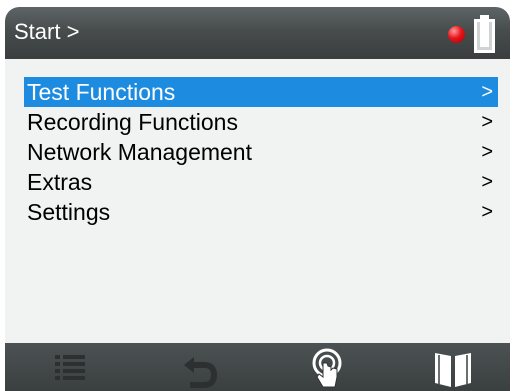  What do you see at coordinates (101, 92) in the screenshot?
I see `menu-item-label: Test Functions` at bounding box center [101, 92].